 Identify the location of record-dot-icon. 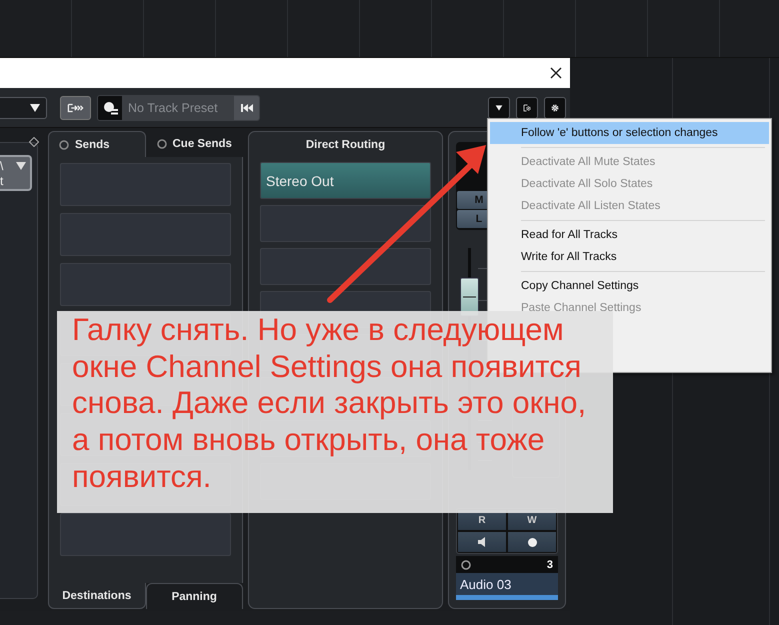
(532, 542).